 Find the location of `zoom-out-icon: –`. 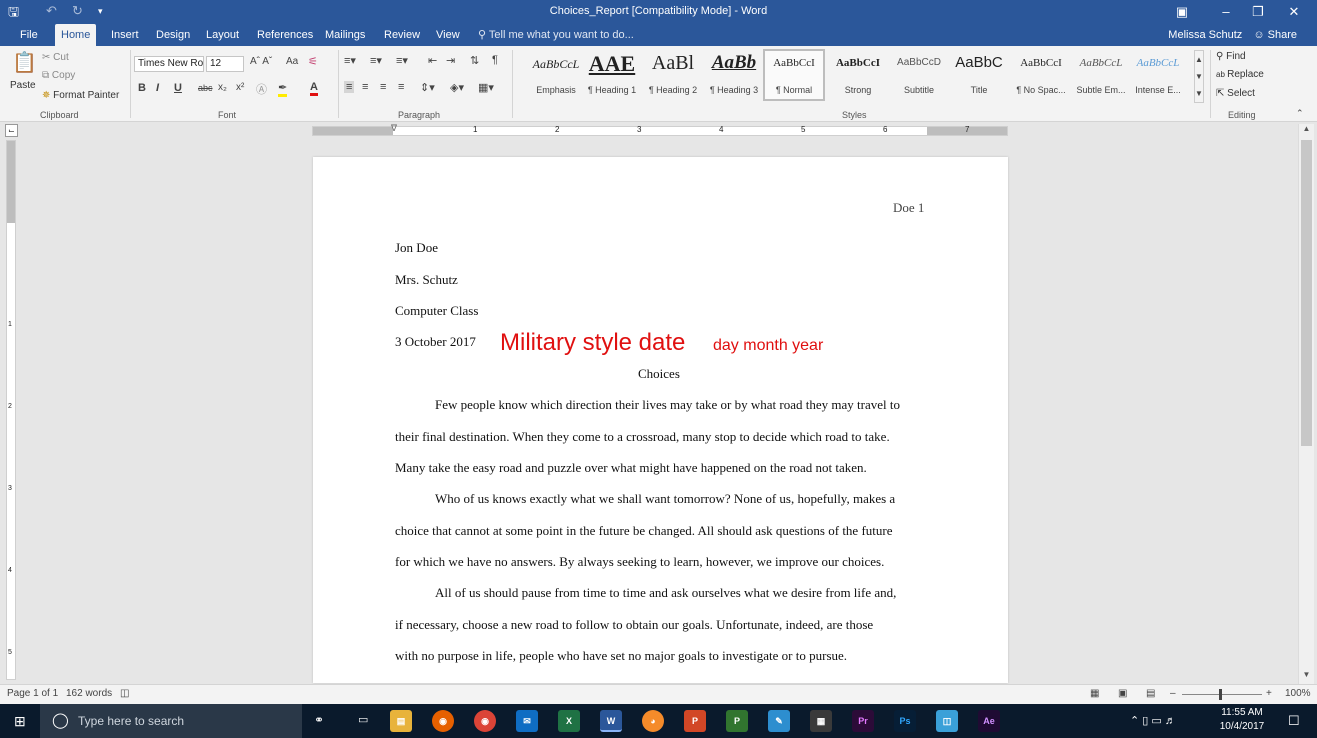

zoom-out-icon: – is located at coordinates (1173, 693).